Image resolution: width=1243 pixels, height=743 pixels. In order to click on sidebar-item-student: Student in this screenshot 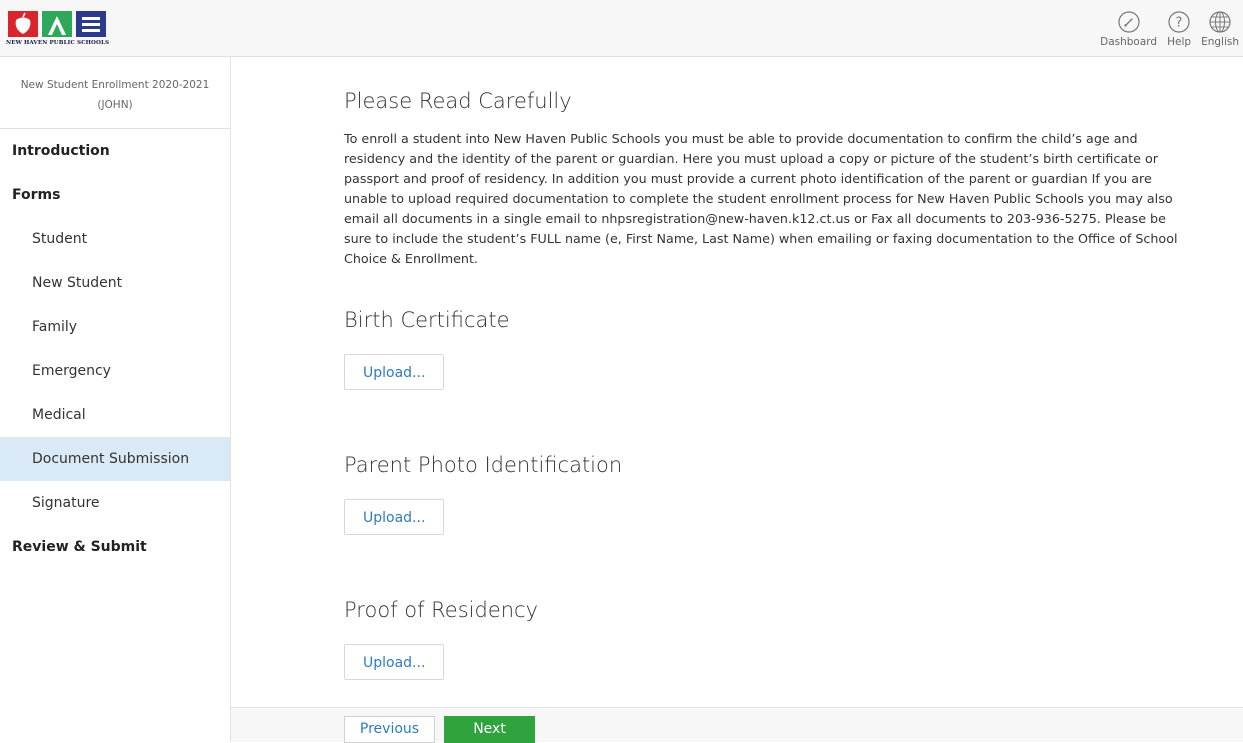, I will do `click(115, 239)`.